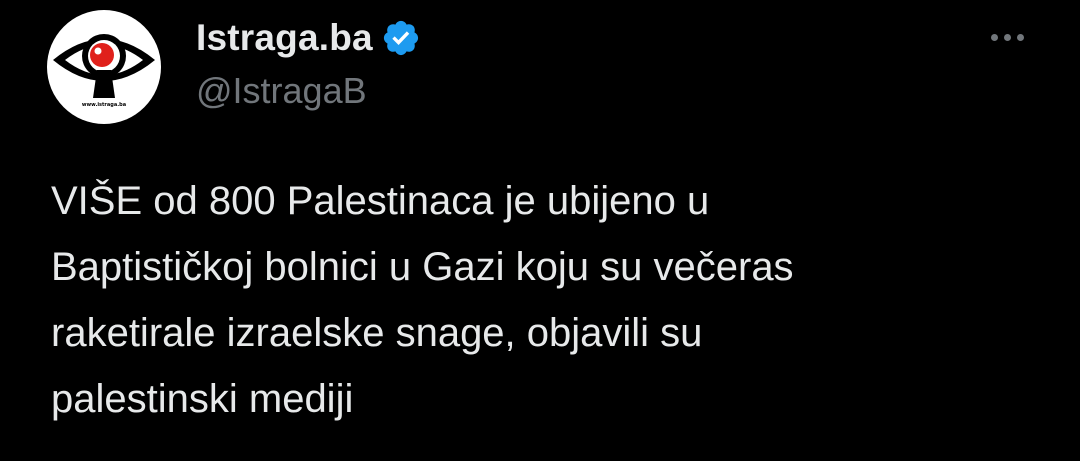 This screenshot has height=461, width=1080. Describe the element at coordinates (202, 399) in the screenshot. I see `tweet-text-line: palestinski mediji` at that location.